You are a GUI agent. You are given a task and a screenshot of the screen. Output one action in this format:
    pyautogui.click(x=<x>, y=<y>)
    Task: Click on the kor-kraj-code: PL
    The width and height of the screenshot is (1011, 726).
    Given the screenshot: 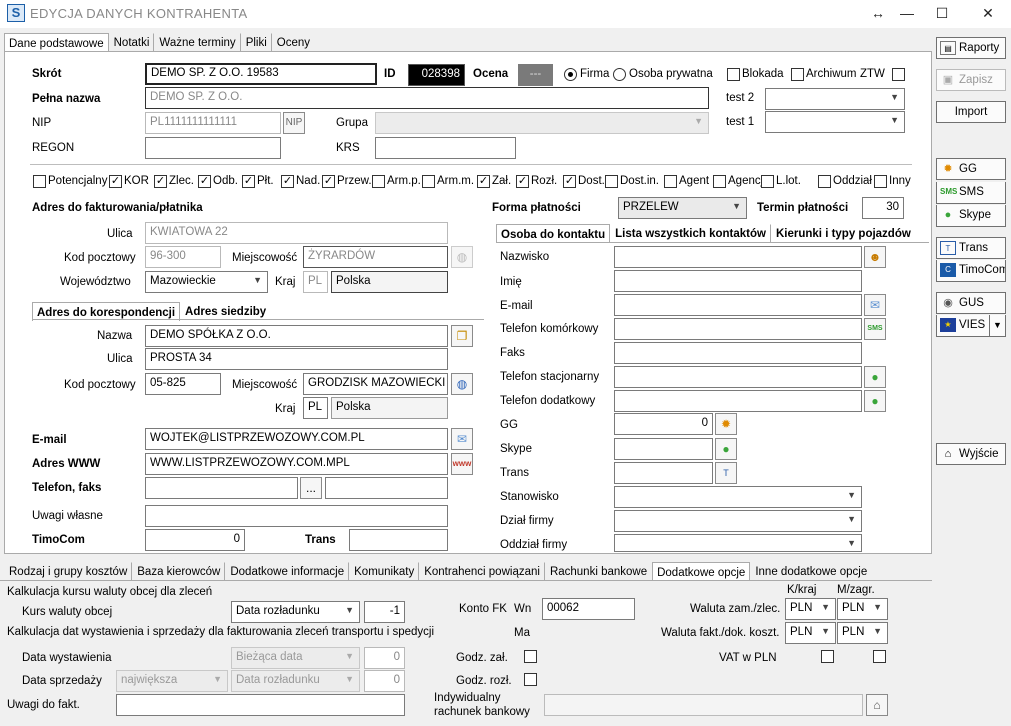 What is the action you would take?
    pyautogui.click(x=315, y=408)
    